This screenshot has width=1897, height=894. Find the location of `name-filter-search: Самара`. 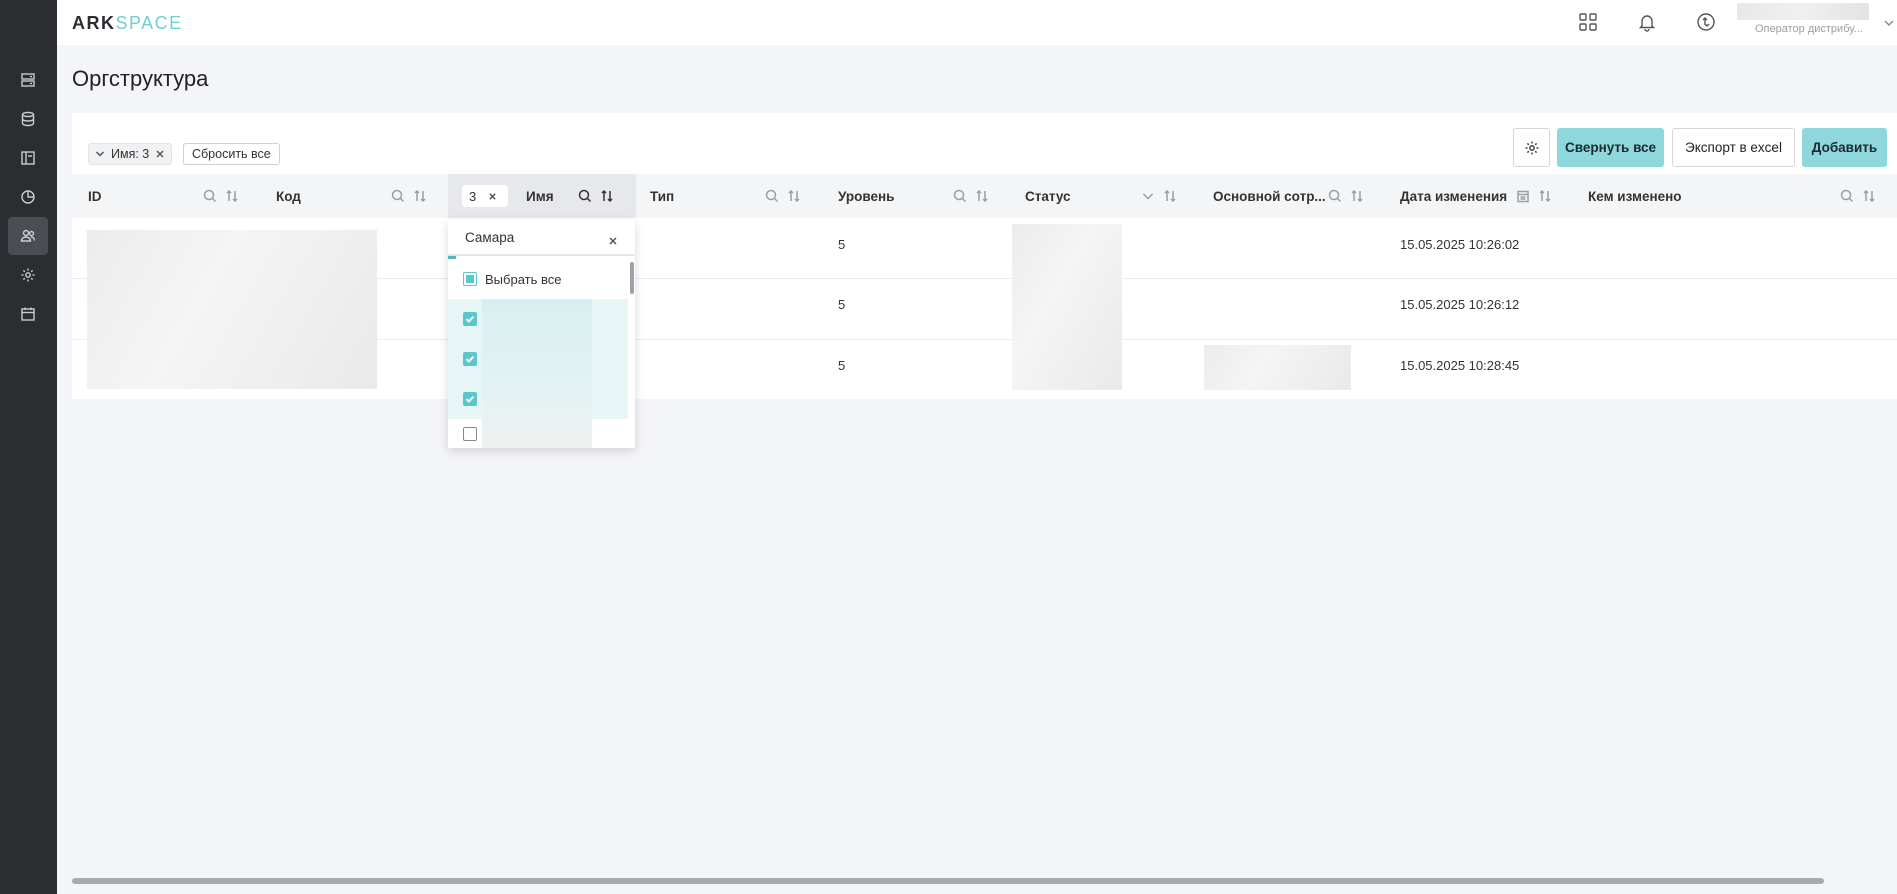

name-filter-search: Самара is located at coordinates (541, 238).